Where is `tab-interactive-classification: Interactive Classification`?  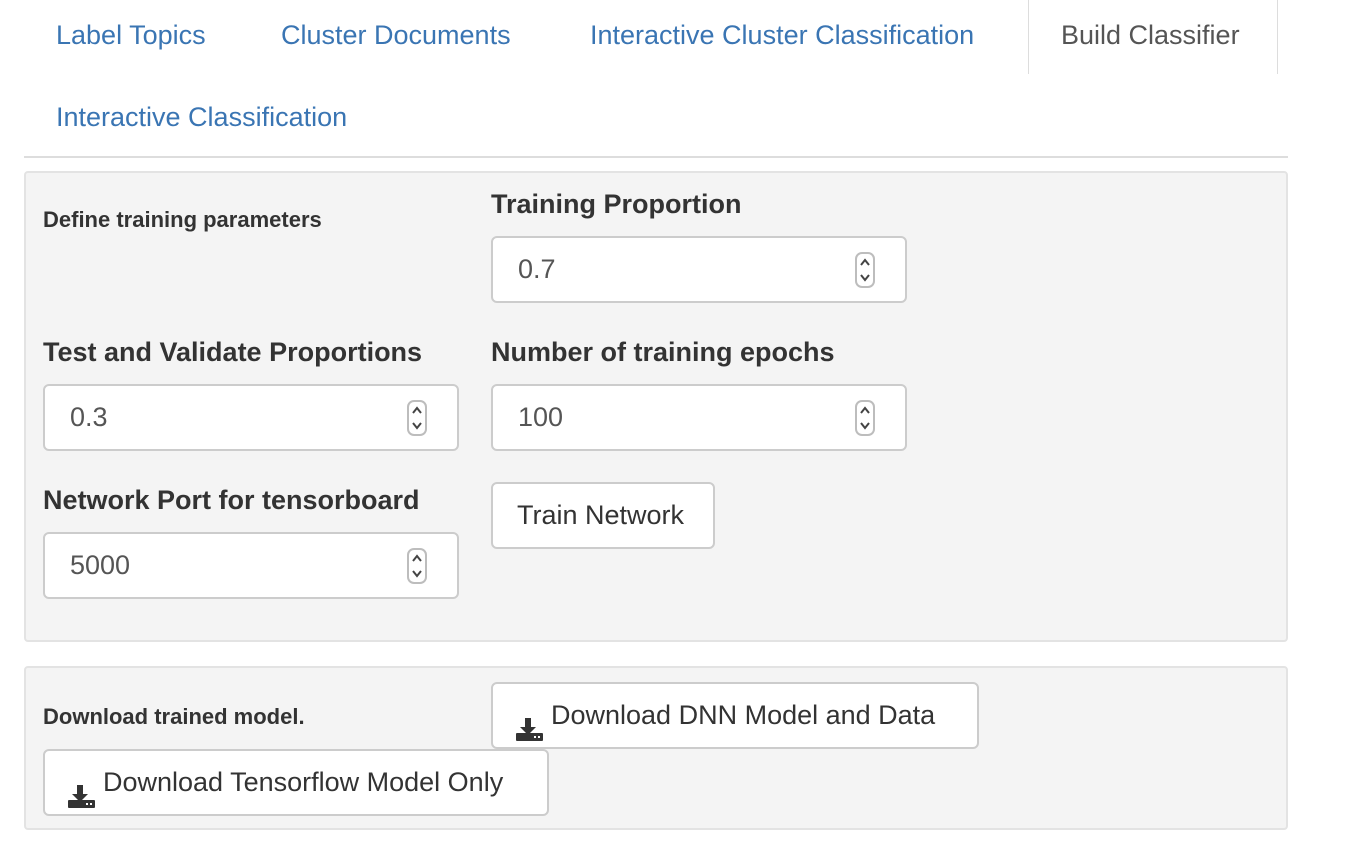 tab-interactive-classification: Interactive Classification is located at coordinates (201, 119).